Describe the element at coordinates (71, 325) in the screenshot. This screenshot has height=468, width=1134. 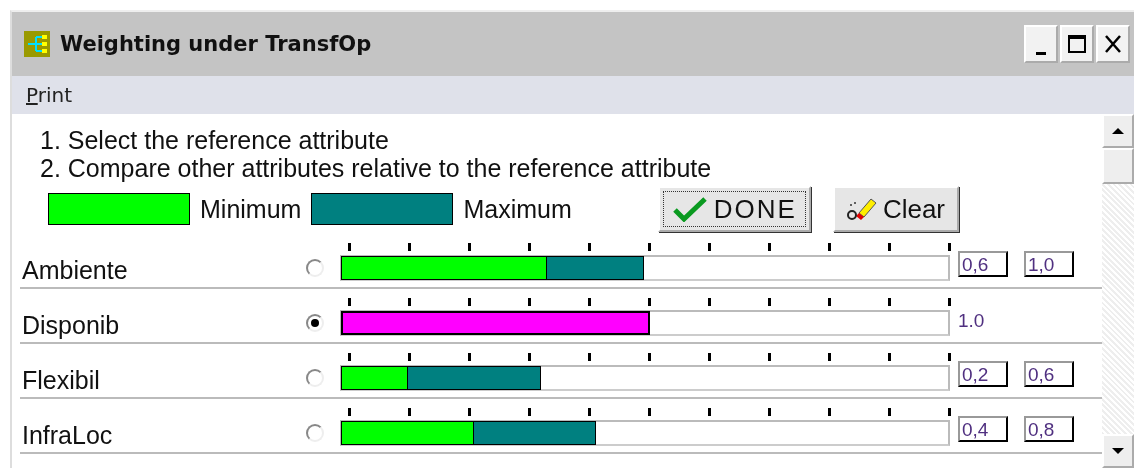
I see `attribute-name: Disponib` at that location.